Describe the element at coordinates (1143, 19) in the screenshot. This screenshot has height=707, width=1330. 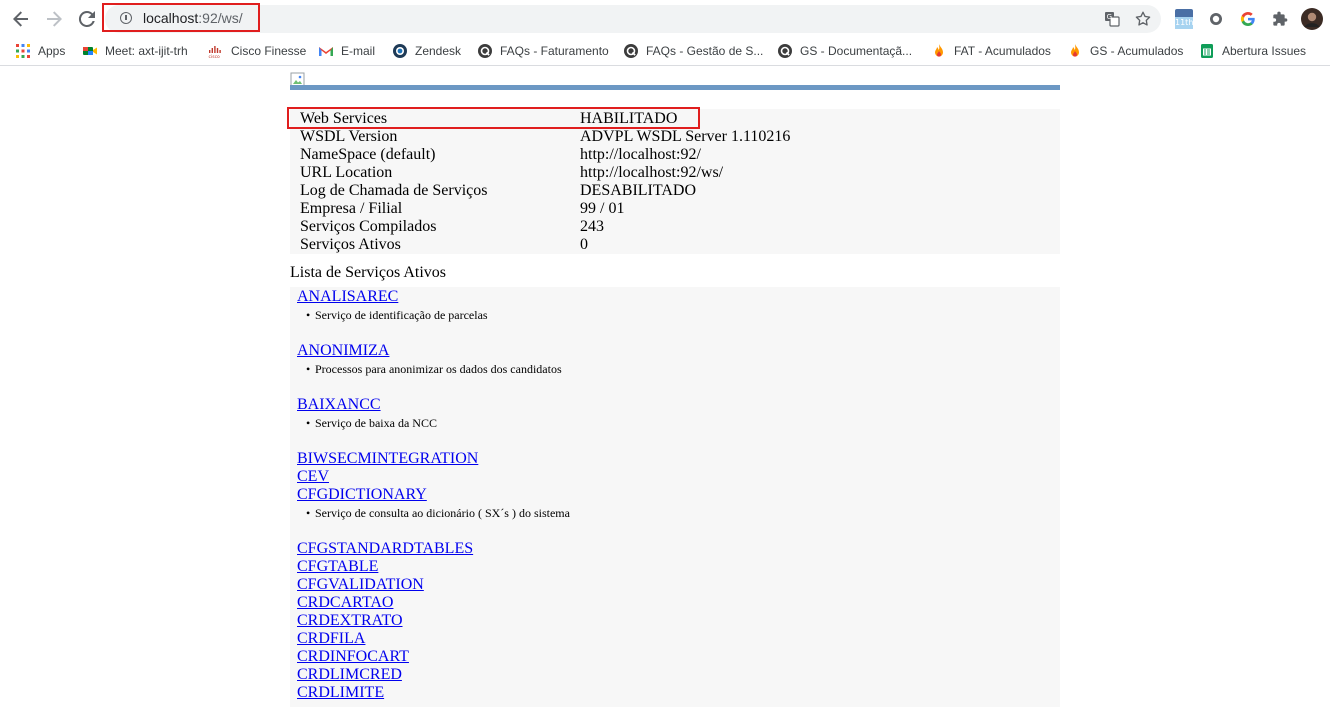
I see `star-icon` at that location.